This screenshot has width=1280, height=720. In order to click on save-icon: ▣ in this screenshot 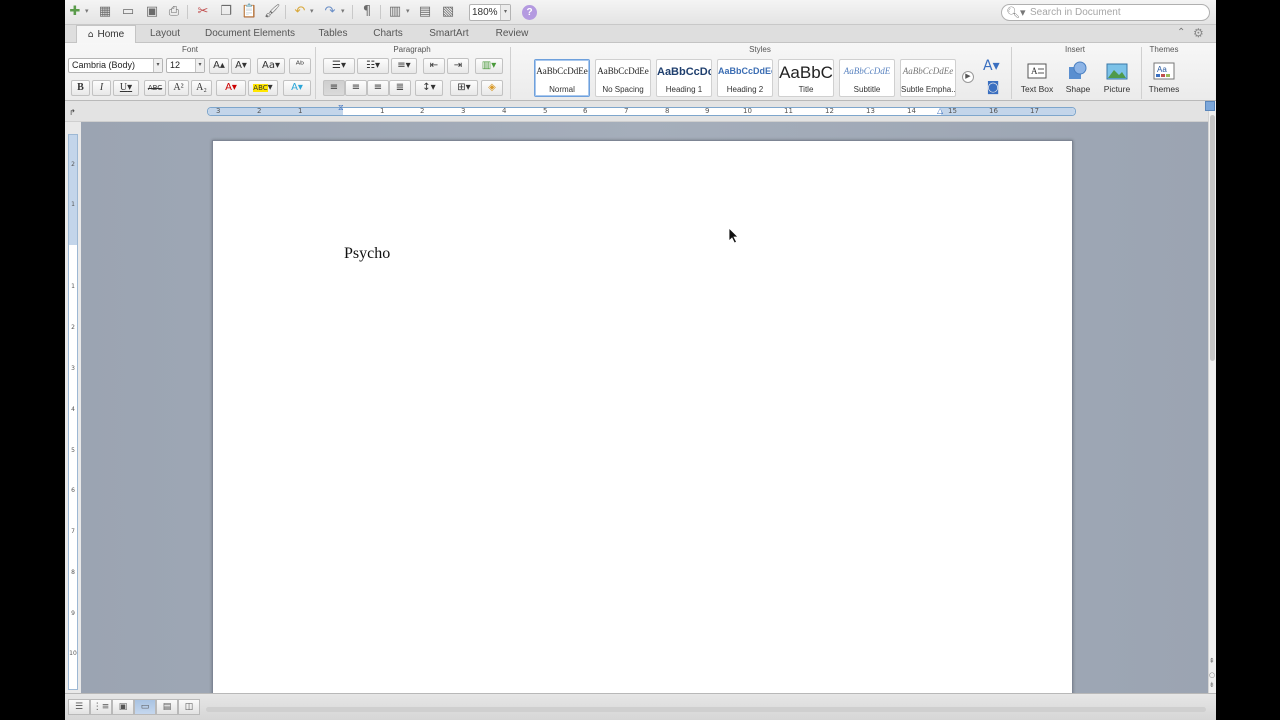, I will do `click(152, 12)`.